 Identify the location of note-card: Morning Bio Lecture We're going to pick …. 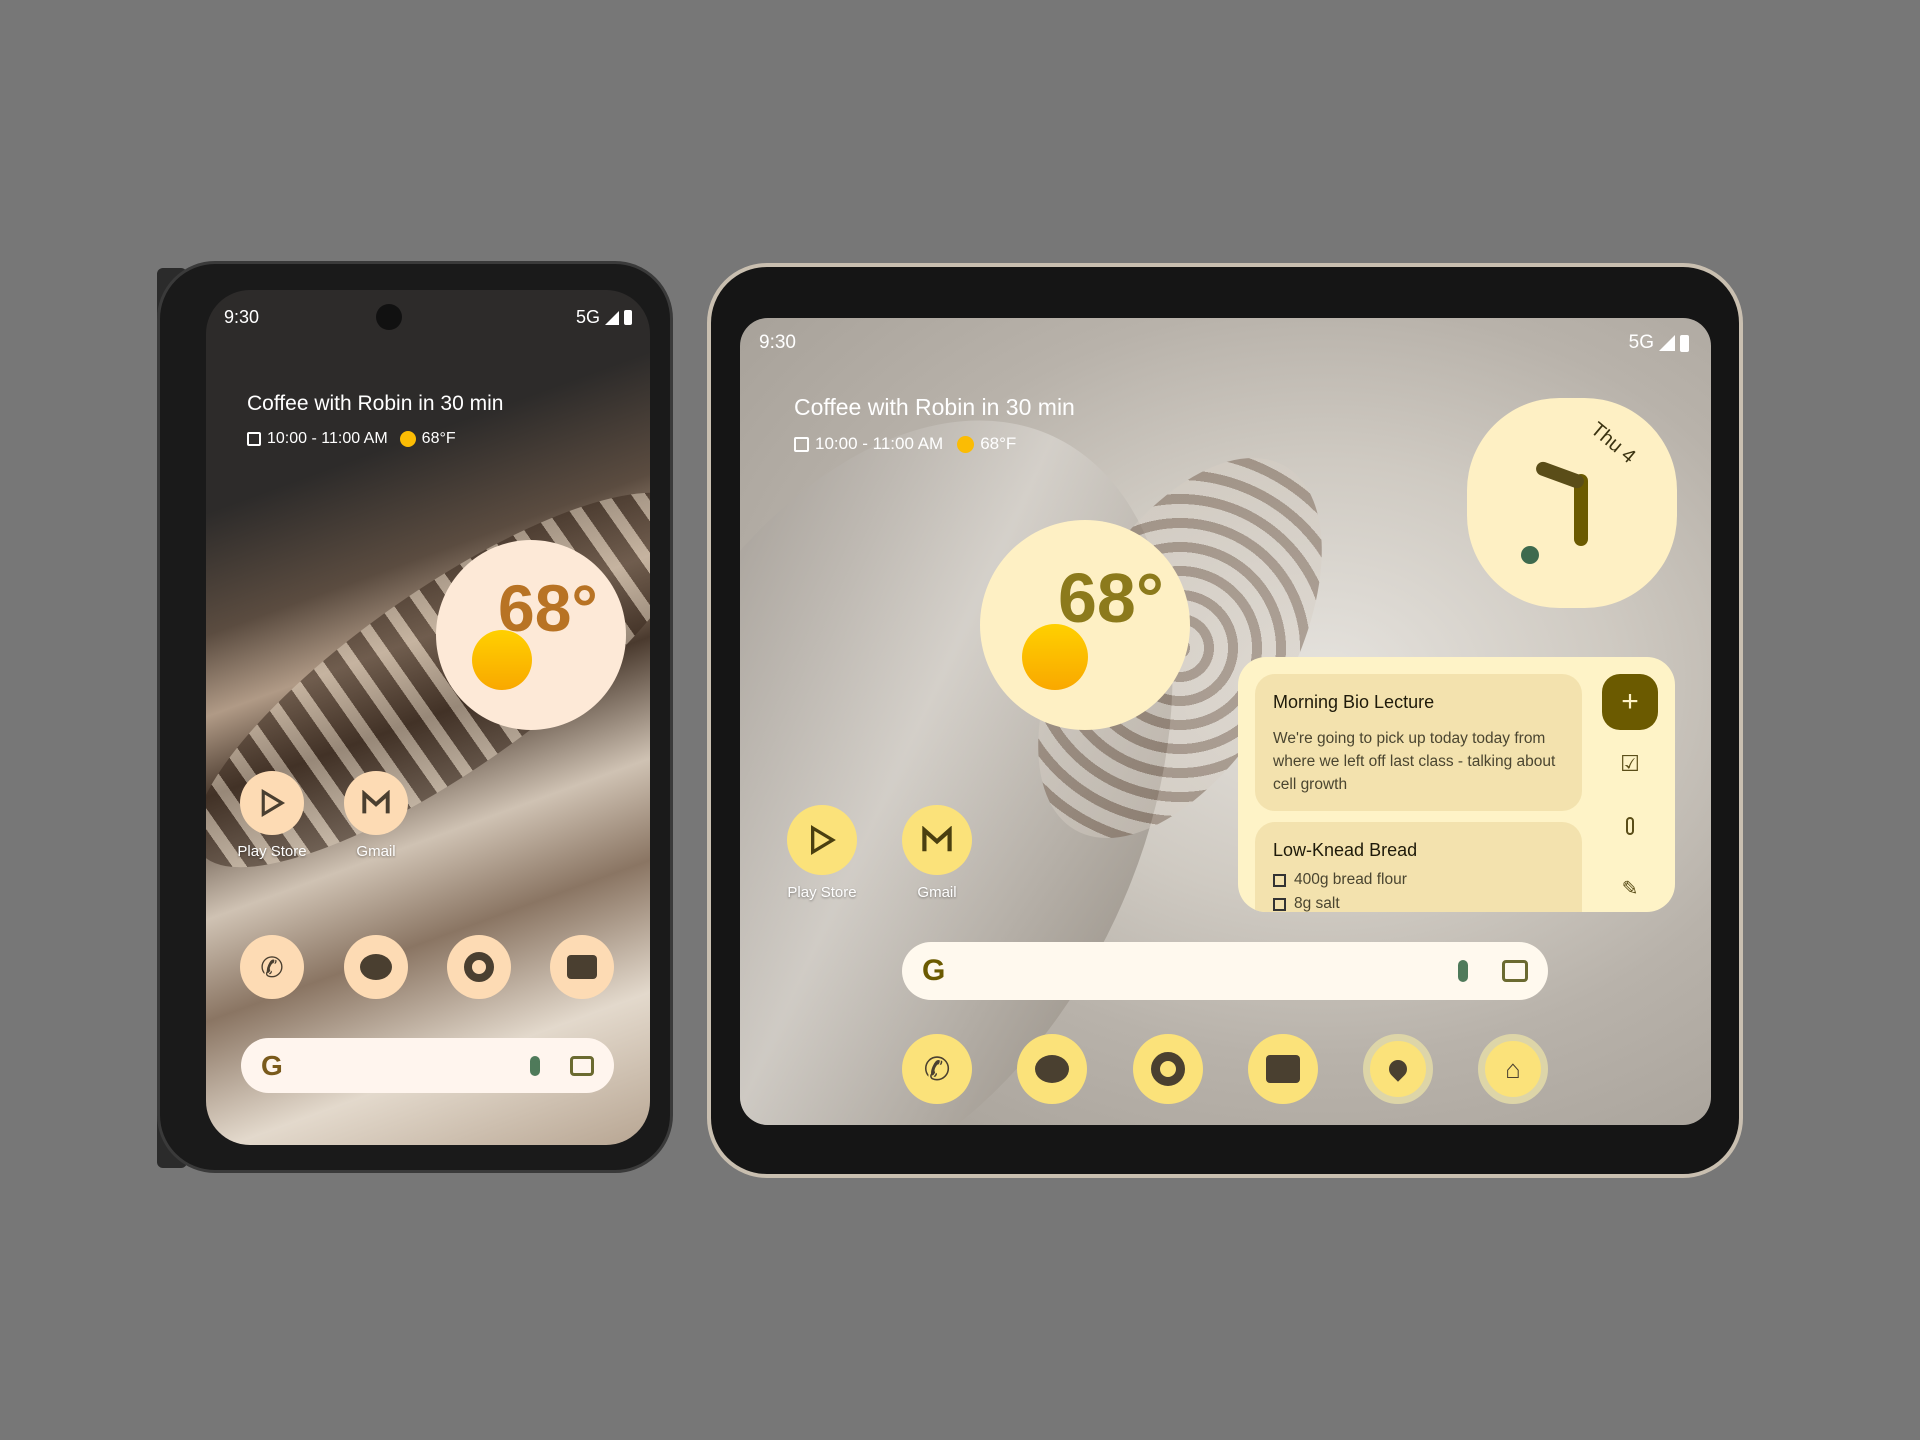
(1418, 742).